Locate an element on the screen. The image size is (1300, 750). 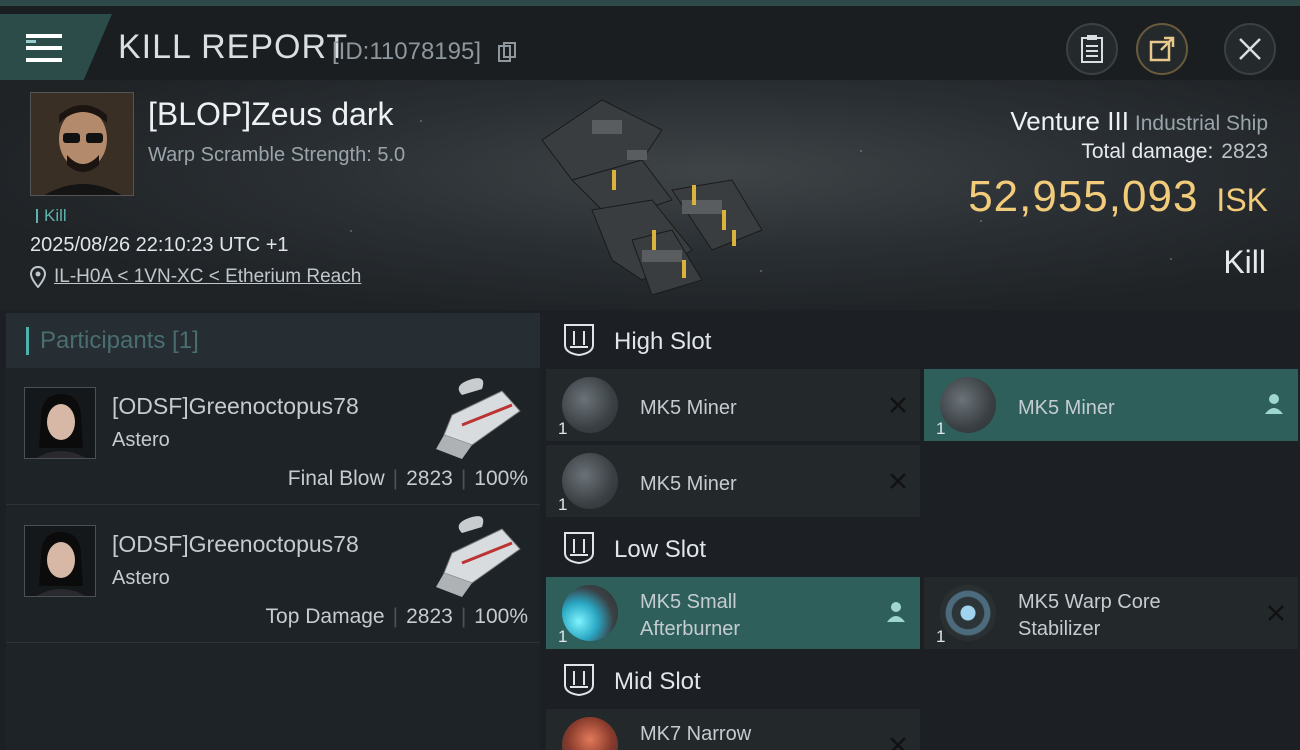
isk-unit: ISK is located at coordinates (1242, 200).